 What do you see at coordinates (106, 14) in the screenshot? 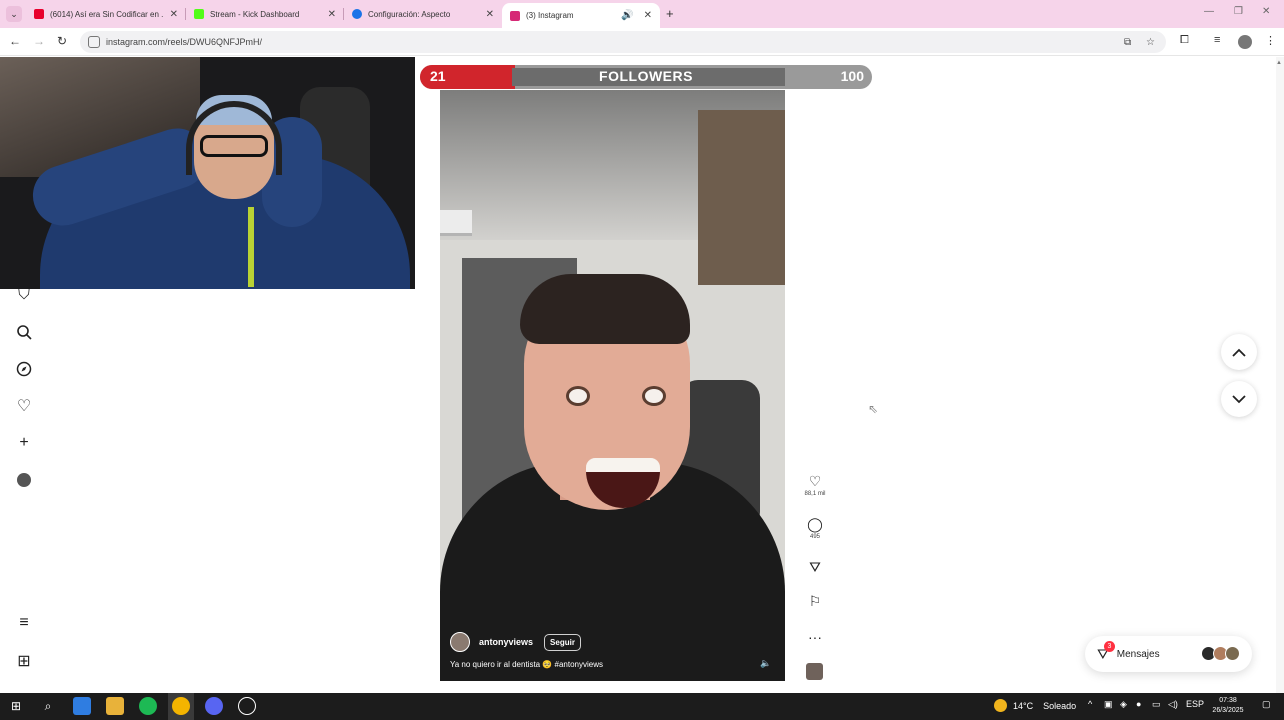
I see `tab-youtube: (6014) Así era Sin Codificar en ... ✕` at bounding box center [106, 14].